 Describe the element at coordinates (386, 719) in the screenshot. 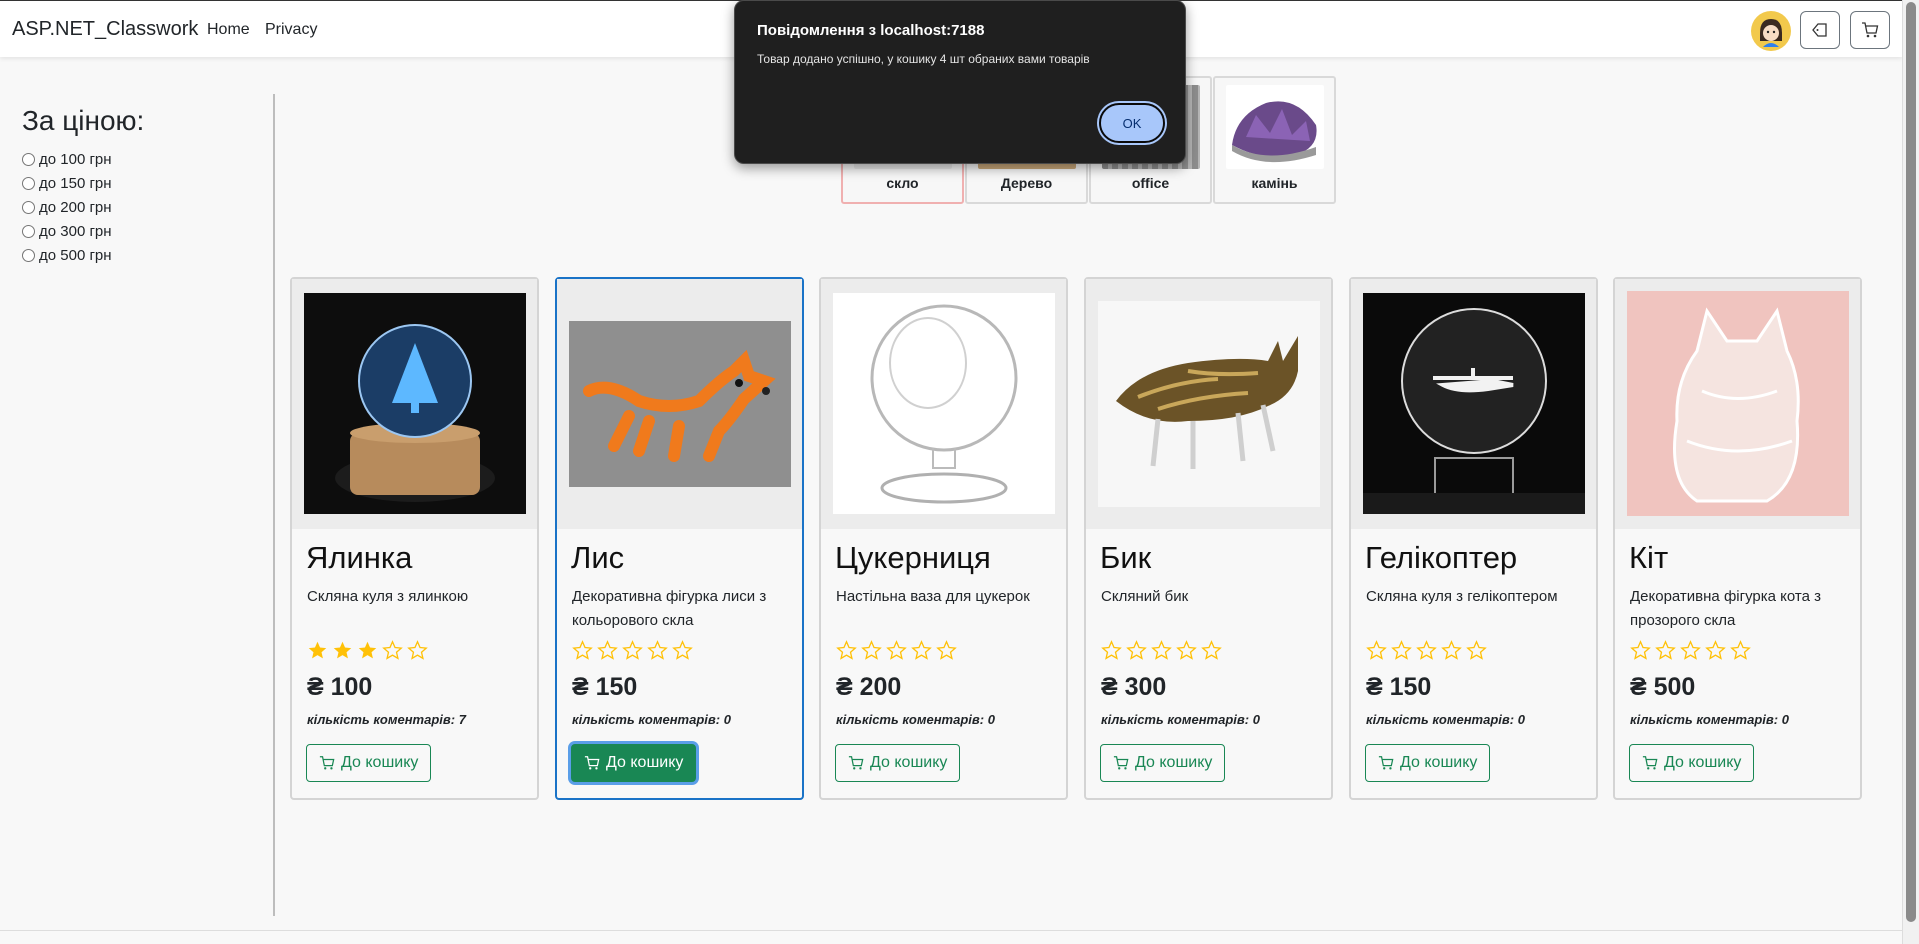

I see `comment-count: кількість коментарів: 7` at that location.